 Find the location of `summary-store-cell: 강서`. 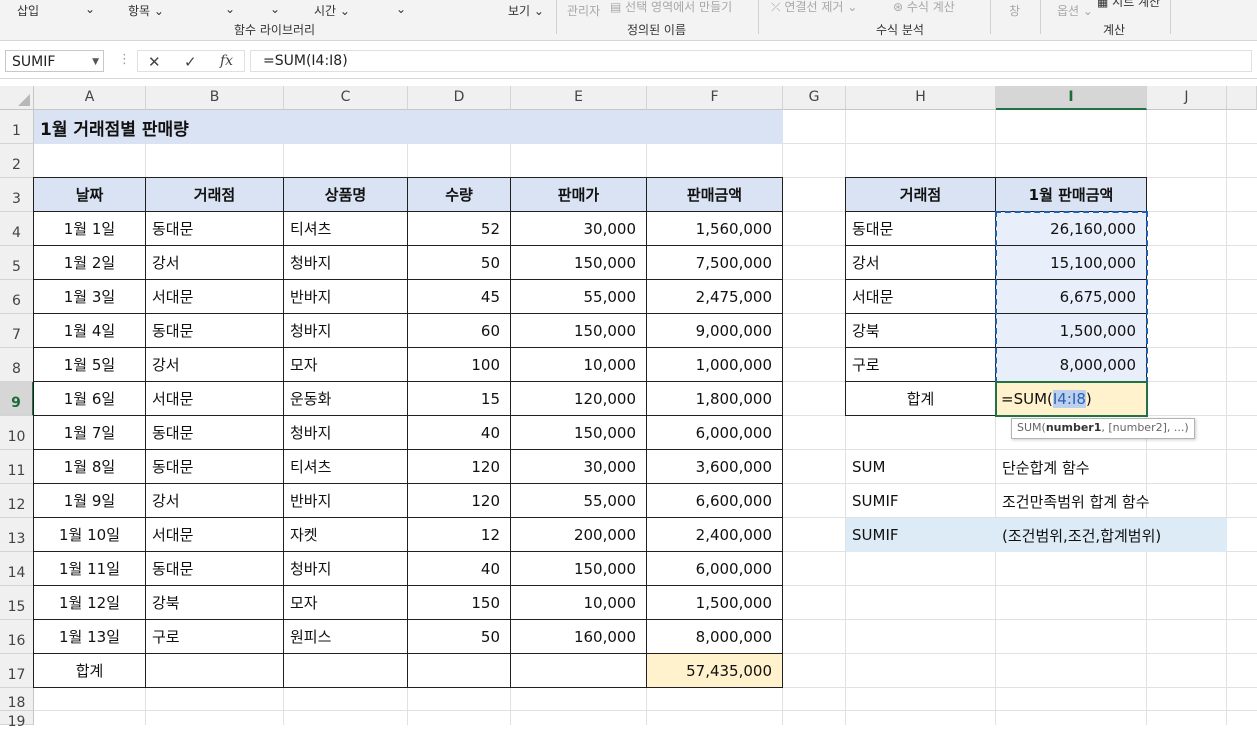

summary-store-cell: 강서 is located at coordinates (920, 262).